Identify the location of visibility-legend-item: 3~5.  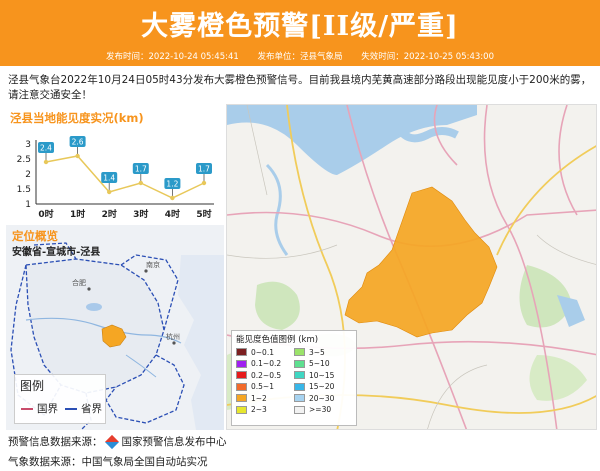
(323, 352).